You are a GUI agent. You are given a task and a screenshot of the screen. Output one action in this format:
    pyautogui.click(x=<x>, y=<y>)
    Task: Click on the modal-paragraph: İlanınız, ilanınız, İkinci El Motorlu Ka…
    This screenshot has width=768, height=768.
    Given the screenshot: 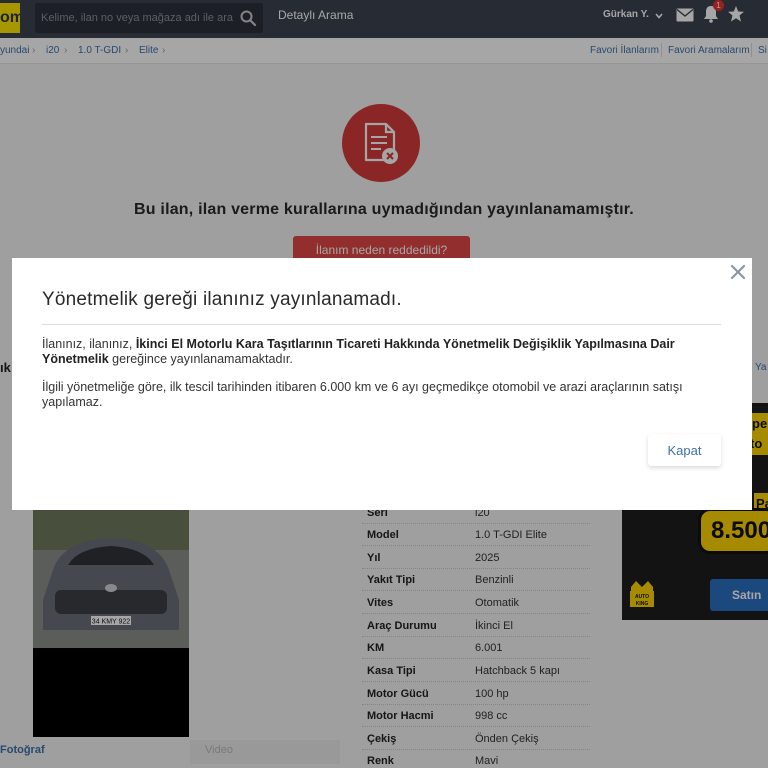 What is the action you would take?
    pyautogui.click(x=358, y=351)
    